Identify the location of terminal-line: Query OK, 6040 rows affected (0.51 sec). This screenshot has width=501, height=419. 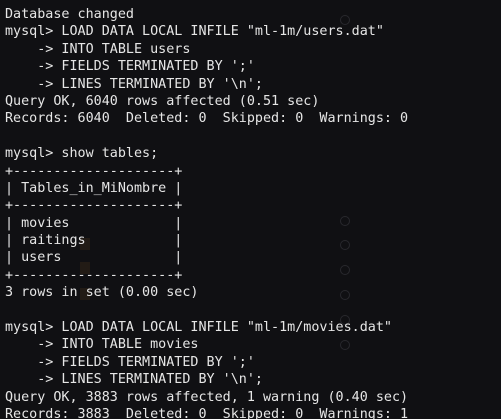
(162, 101).